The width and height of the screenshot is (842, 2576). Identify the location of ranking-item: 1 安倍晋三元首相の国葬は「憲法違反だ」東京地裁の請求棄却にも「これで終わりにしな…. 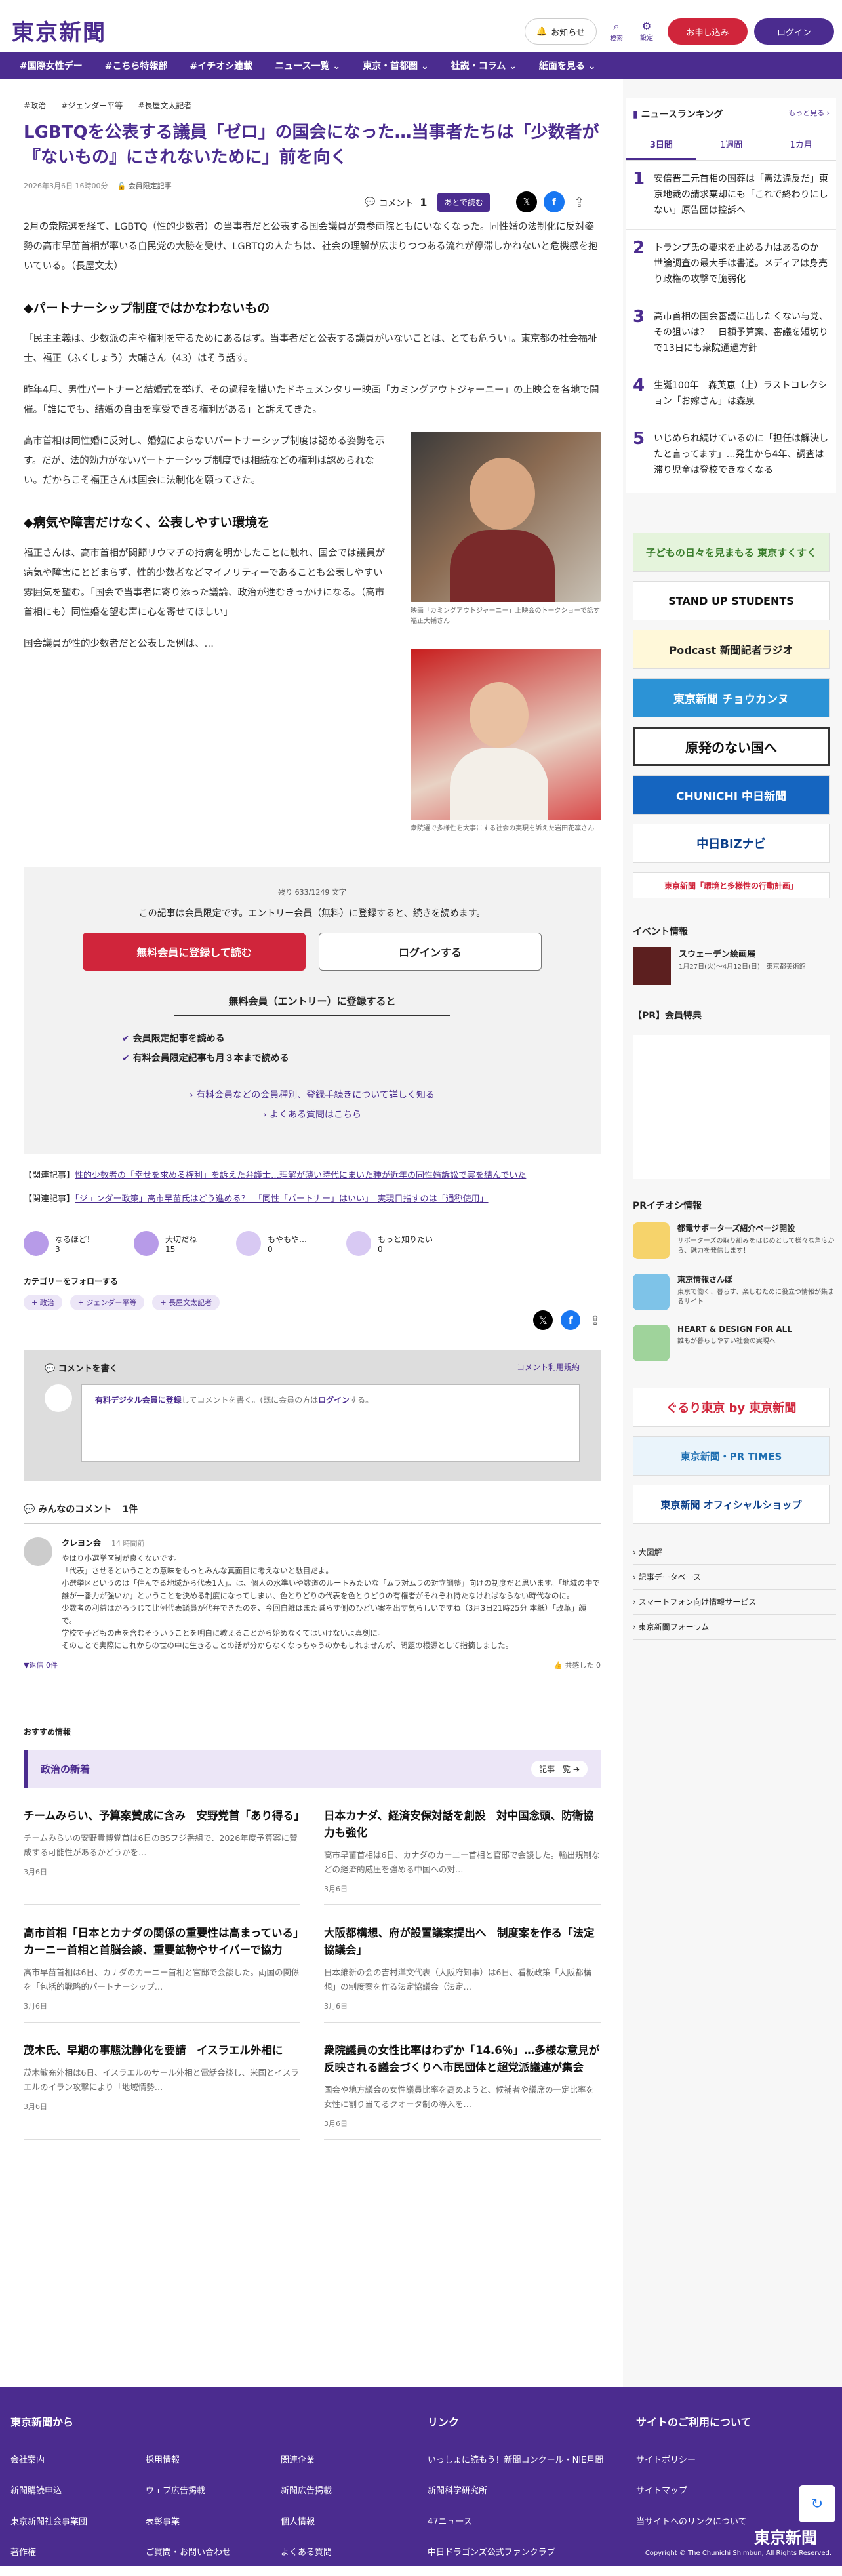
(731, 195).